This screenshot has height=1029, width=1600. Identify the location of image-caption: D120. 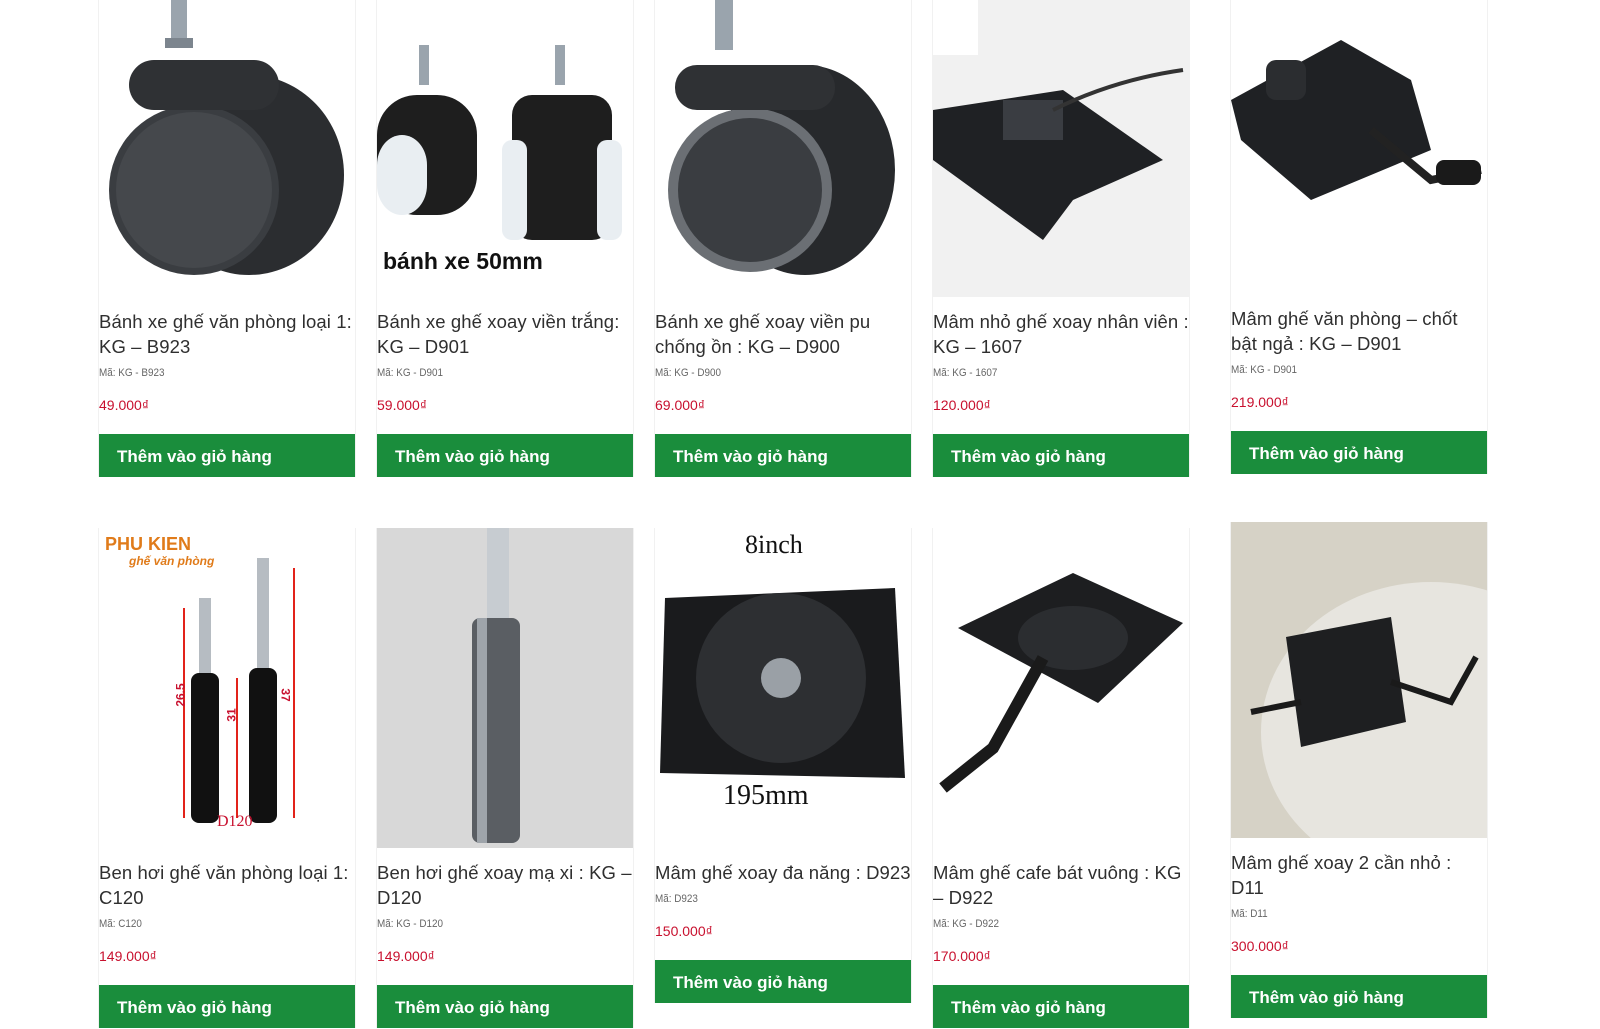
(235, 821).